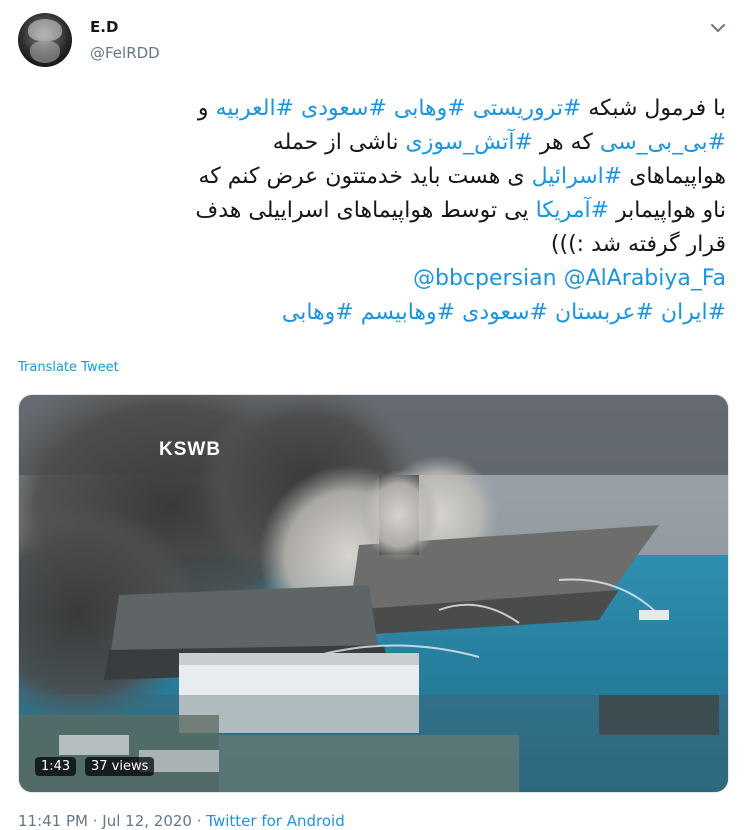  Describe the element at coordinates (190, 449) in the screenshot. I see `channel-logo: KSWB` at that location.